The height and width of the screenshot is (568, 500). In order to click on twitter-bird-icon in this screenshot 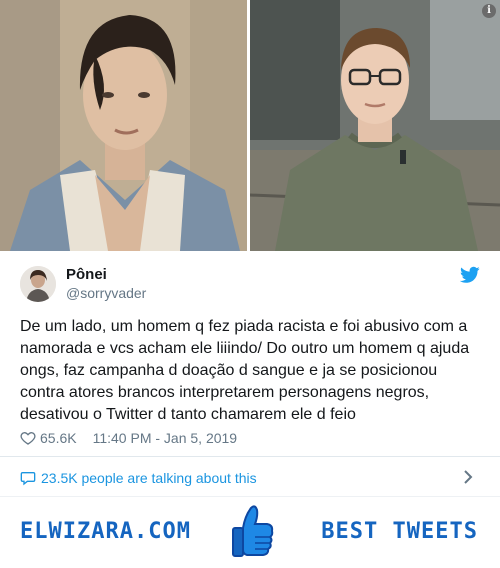, I will do `click(470, 275)`.